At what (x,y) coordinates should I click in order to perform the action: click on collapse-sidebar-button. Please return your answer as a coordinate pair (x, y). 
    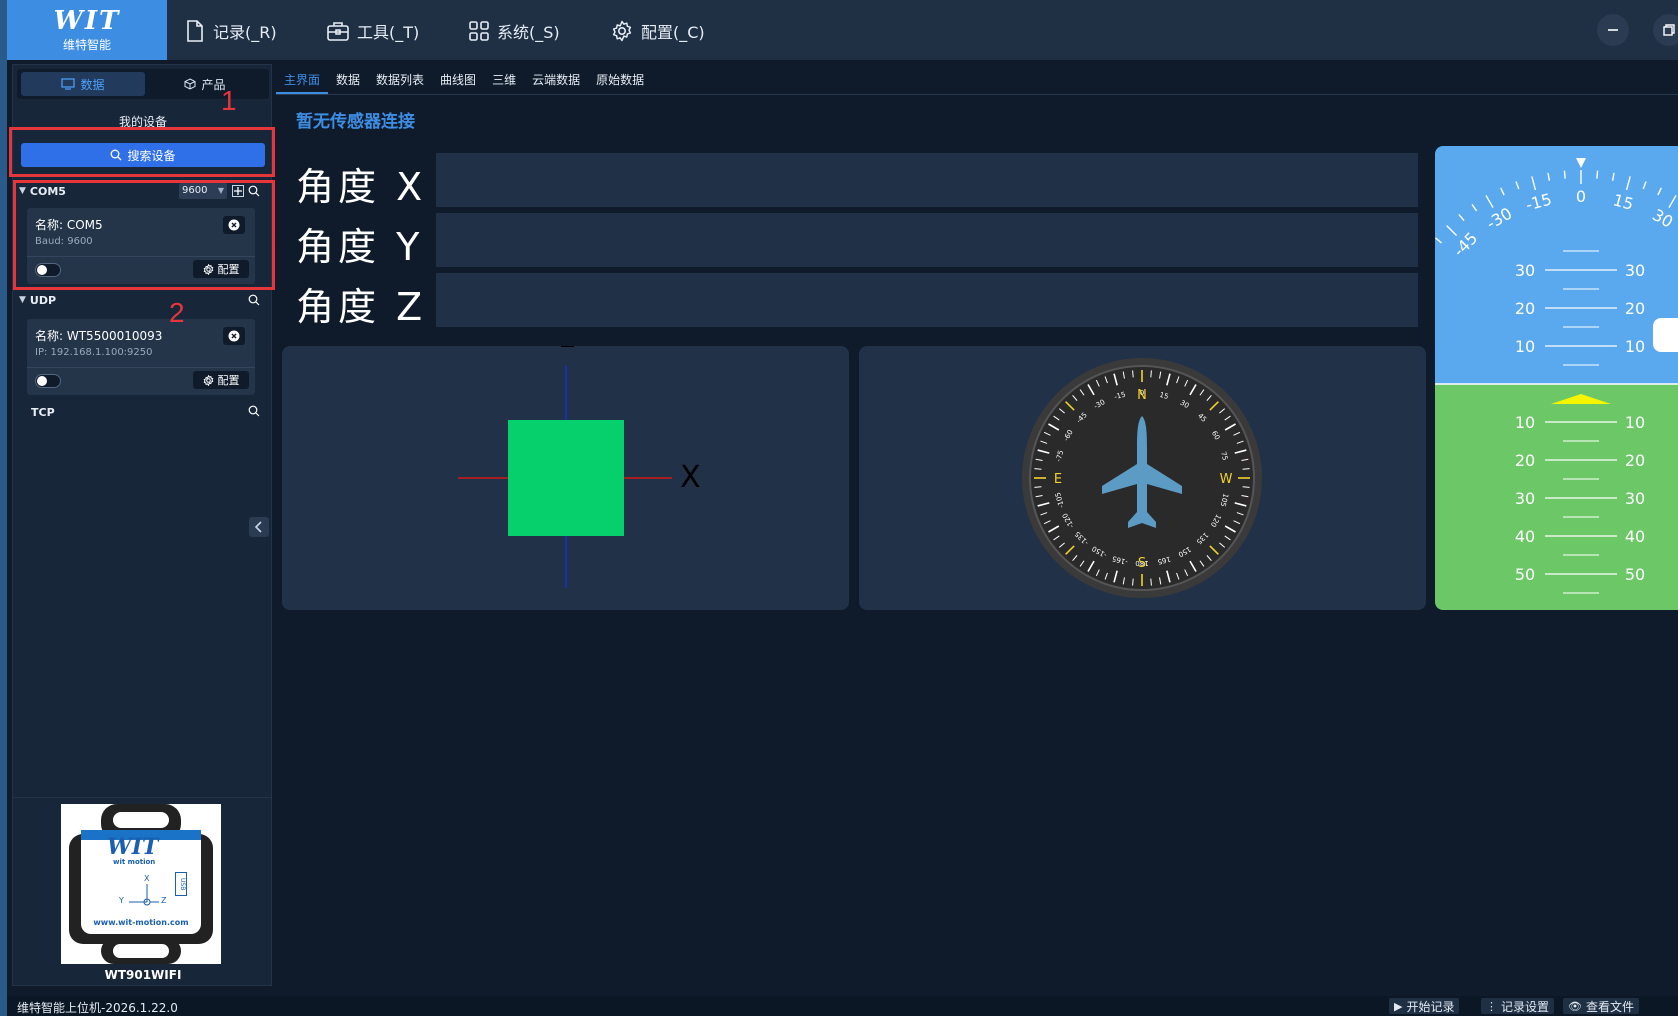
    Looking at the image, I should click on (259, 527).